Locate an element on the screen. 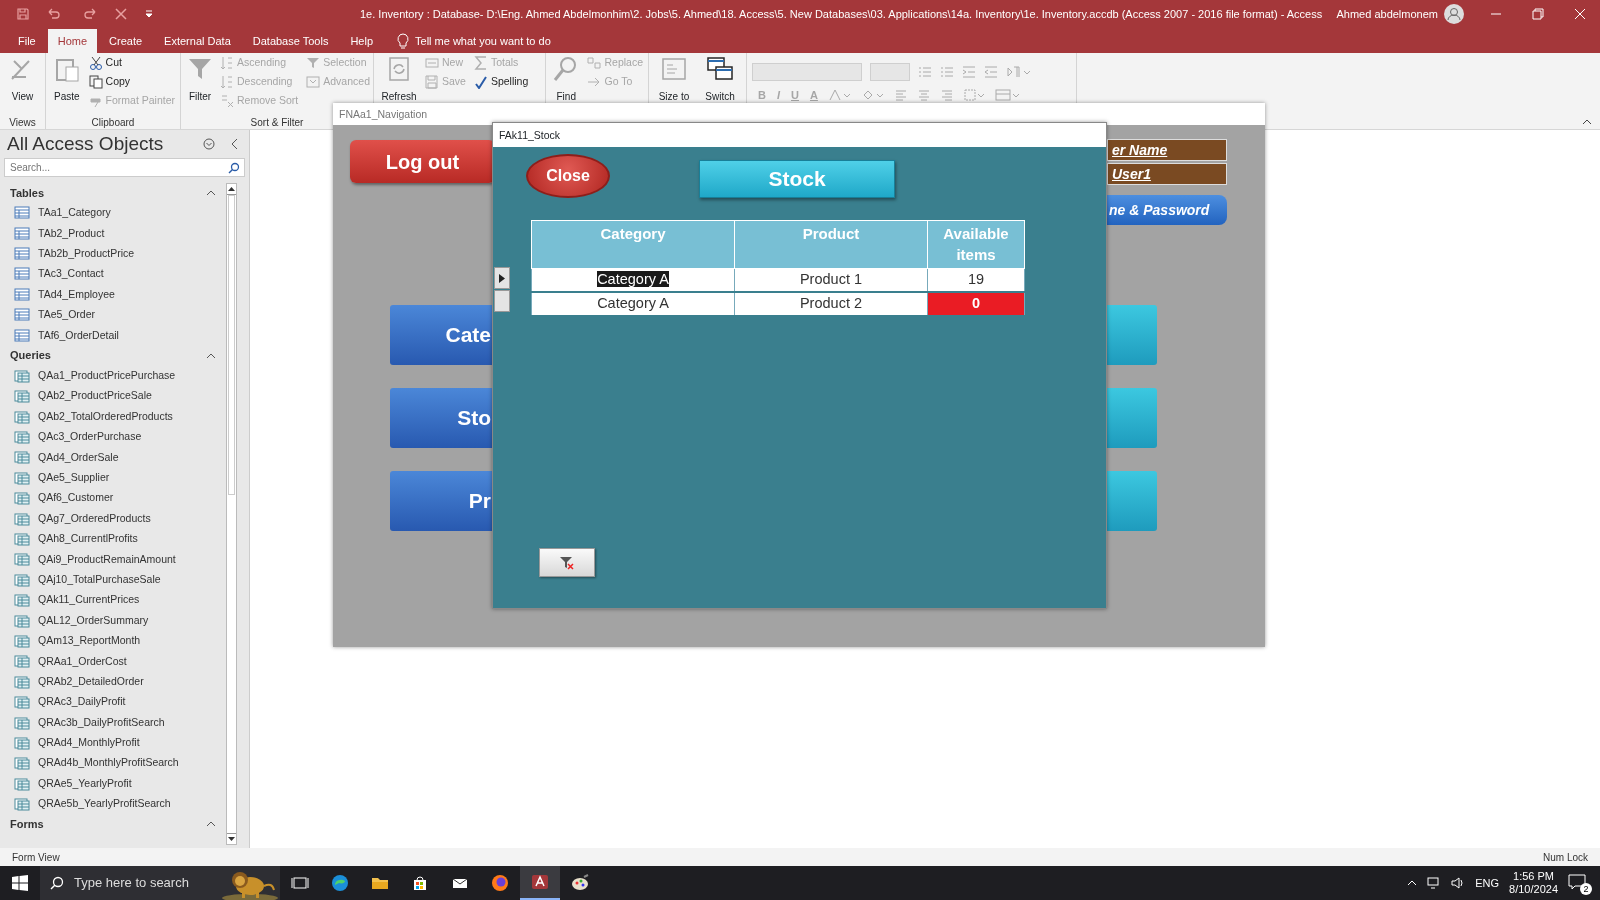 This screenshot has height=900, width=1600. save-icon is located at coordinates (23, 14).